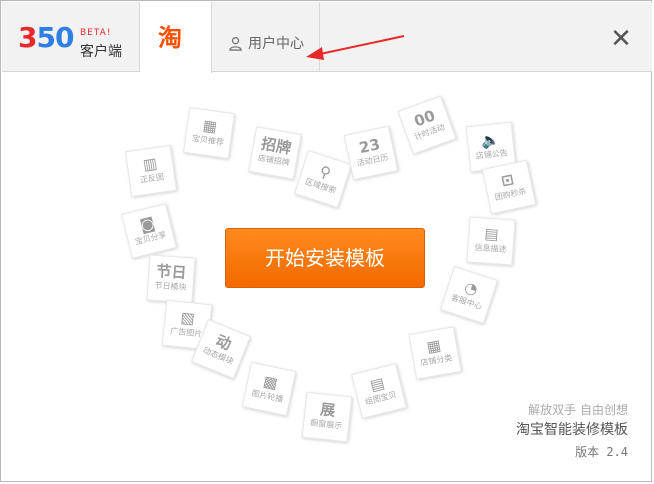  I want to click on version-text: 版本 2.4, so click(601, 452).